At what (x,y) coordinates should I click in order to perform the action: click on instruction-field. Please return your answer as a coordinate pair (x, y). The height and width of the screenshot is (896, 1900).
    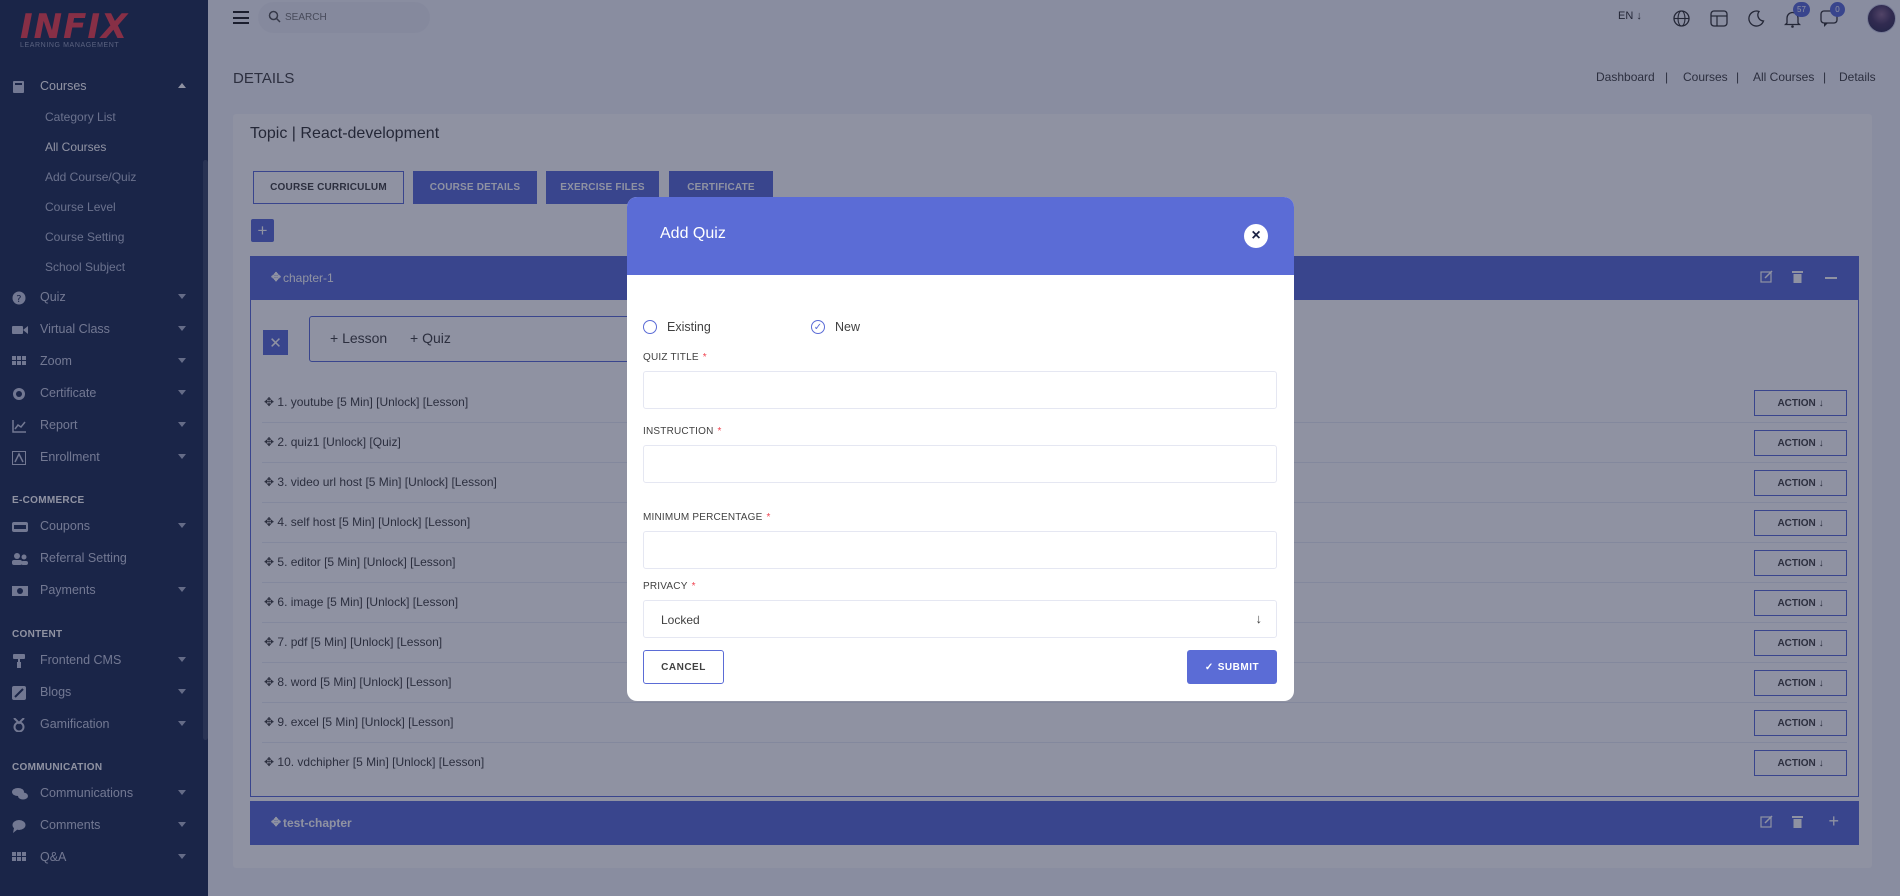
    Looking at the image, I should click on (960, 464).